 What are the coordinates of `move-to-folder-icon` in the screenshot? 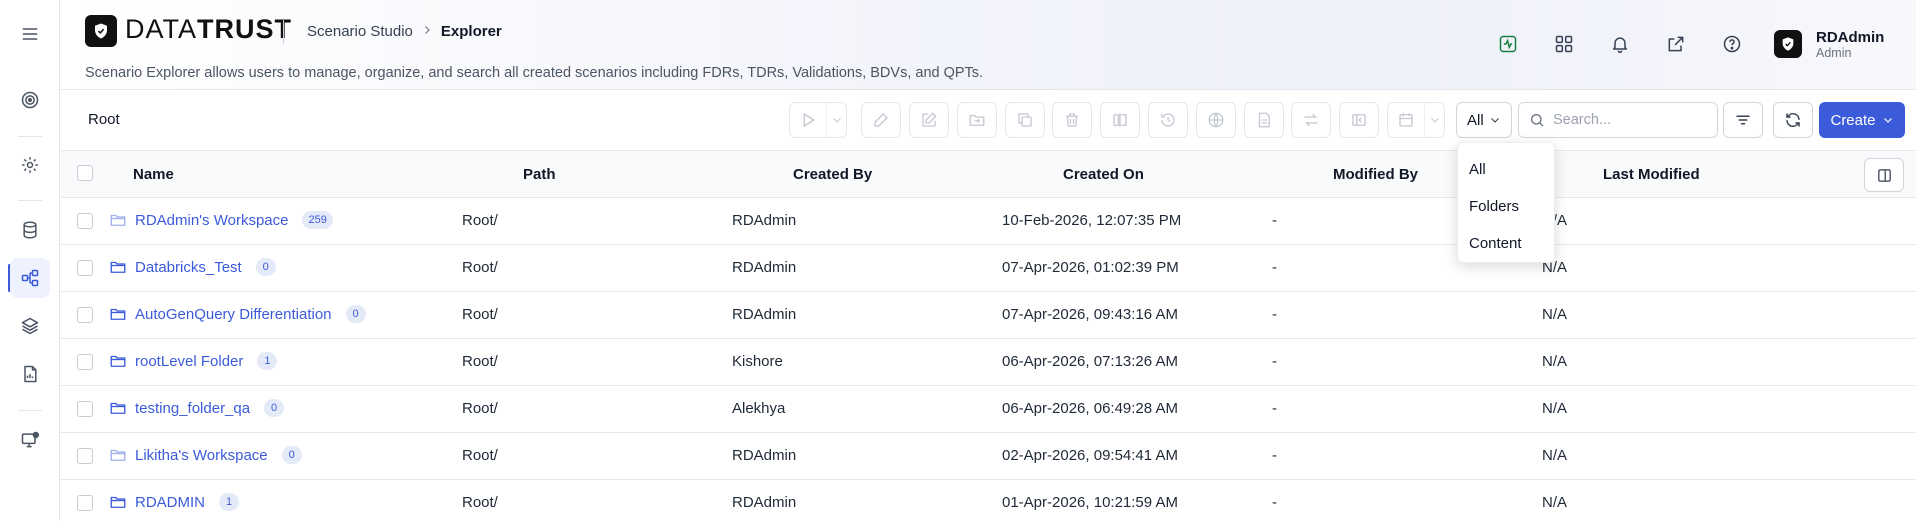 It's located at (977, 120).